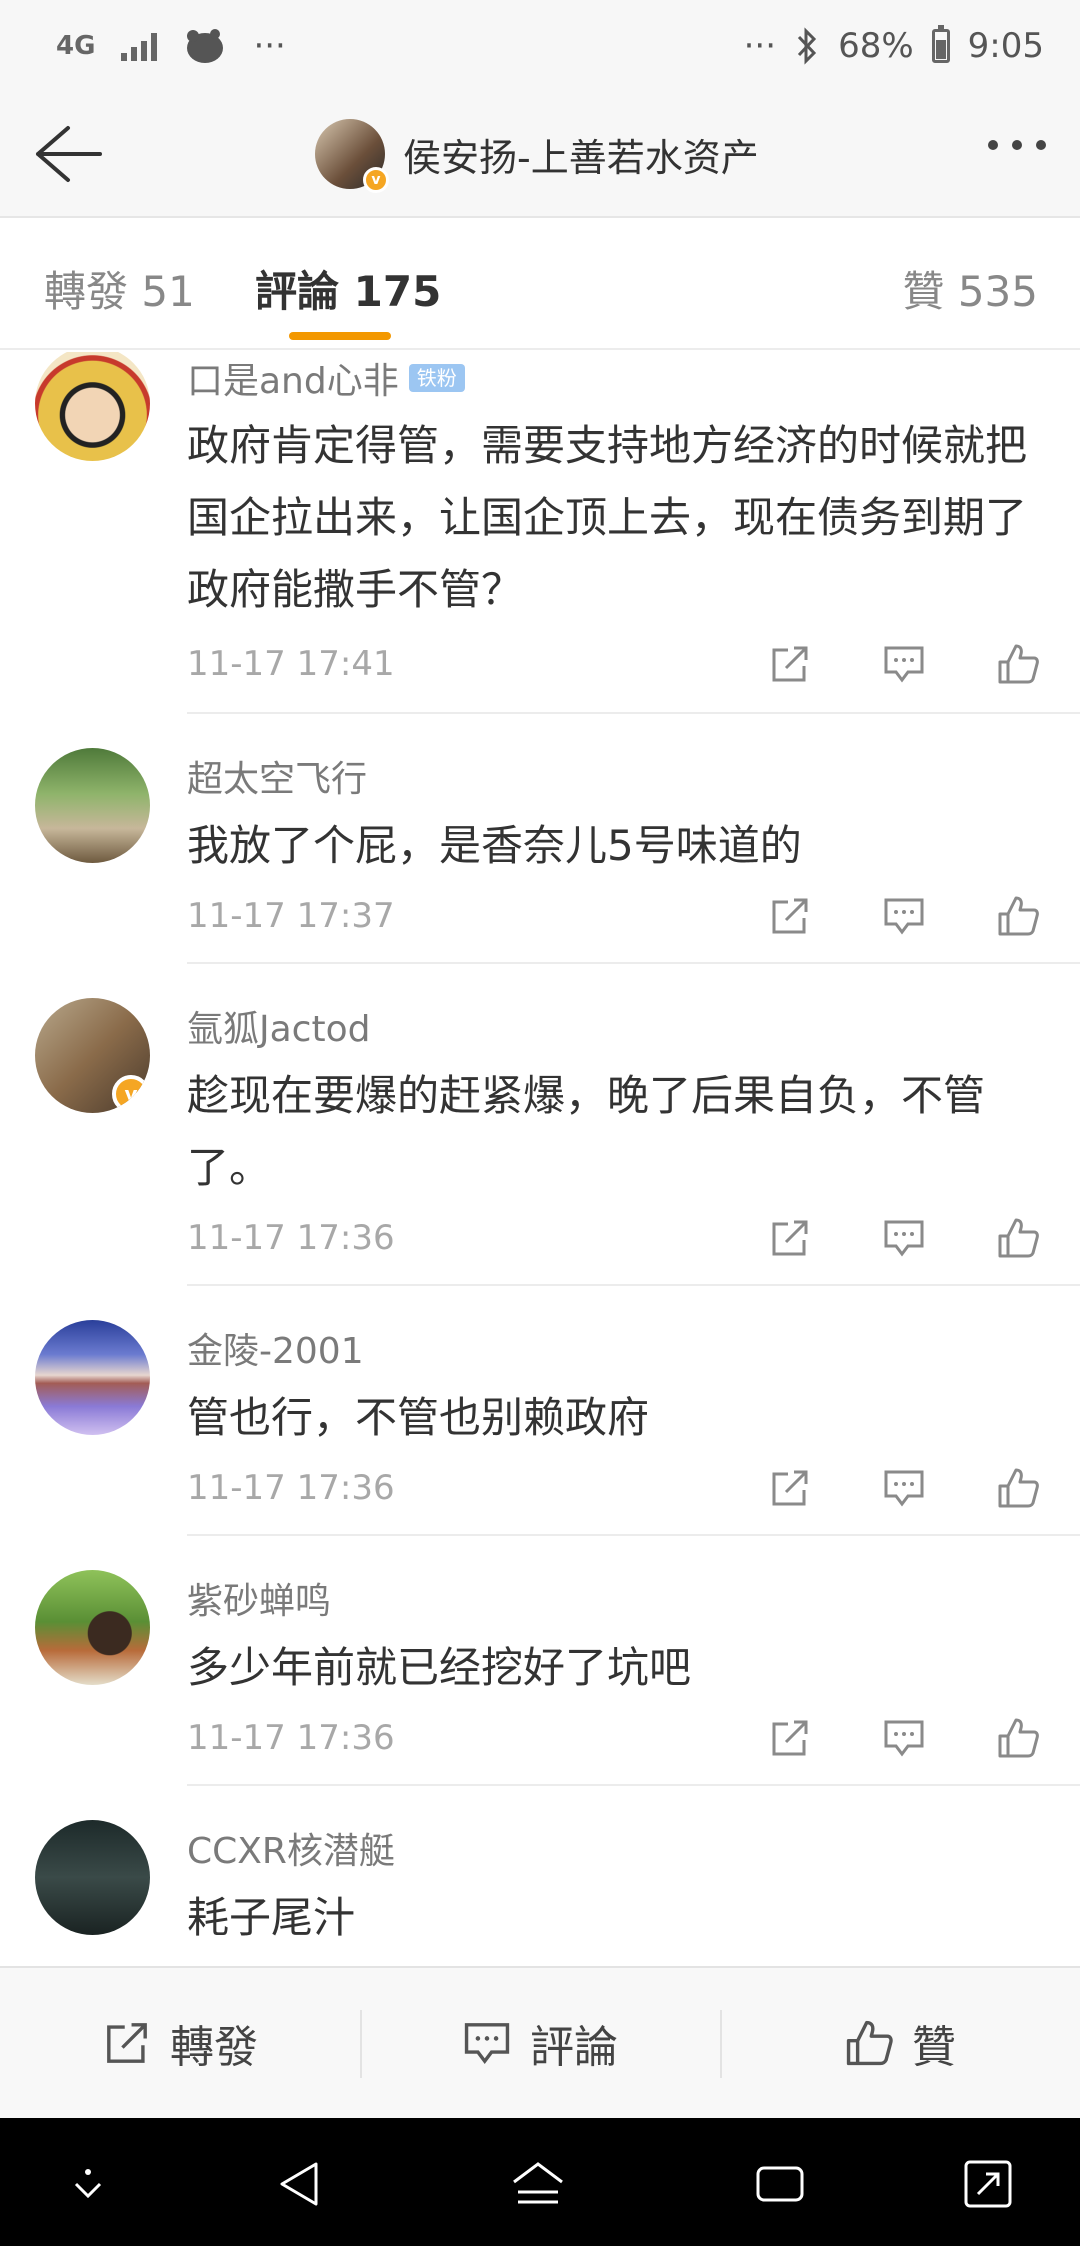 This screenshot has height=2246, width=1080. Describe the element at coordinates (1017, 145) in the screenshot. I see `more-options-icon` at that location.